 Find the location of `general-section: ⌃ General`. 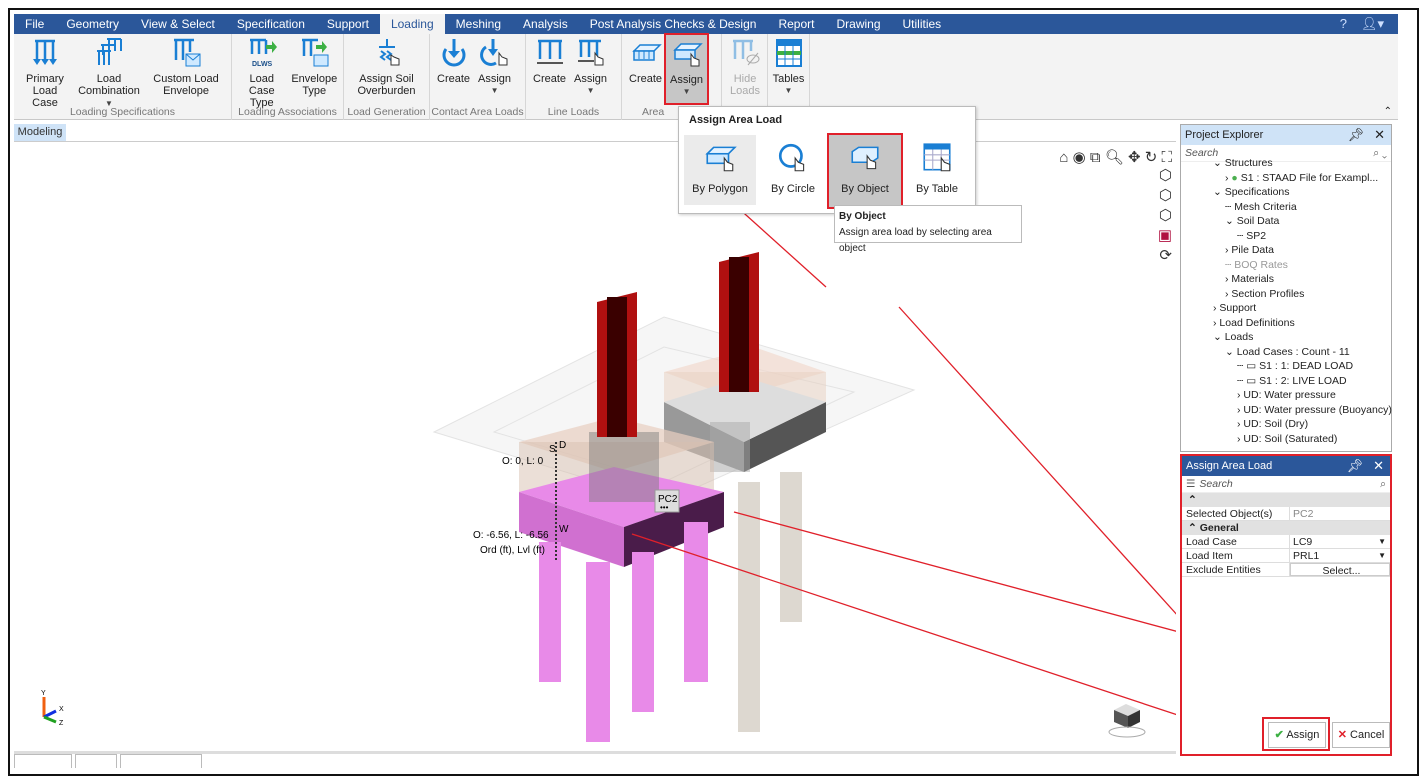

general-section: ⌃ General is located at coordinates (1286, 528).